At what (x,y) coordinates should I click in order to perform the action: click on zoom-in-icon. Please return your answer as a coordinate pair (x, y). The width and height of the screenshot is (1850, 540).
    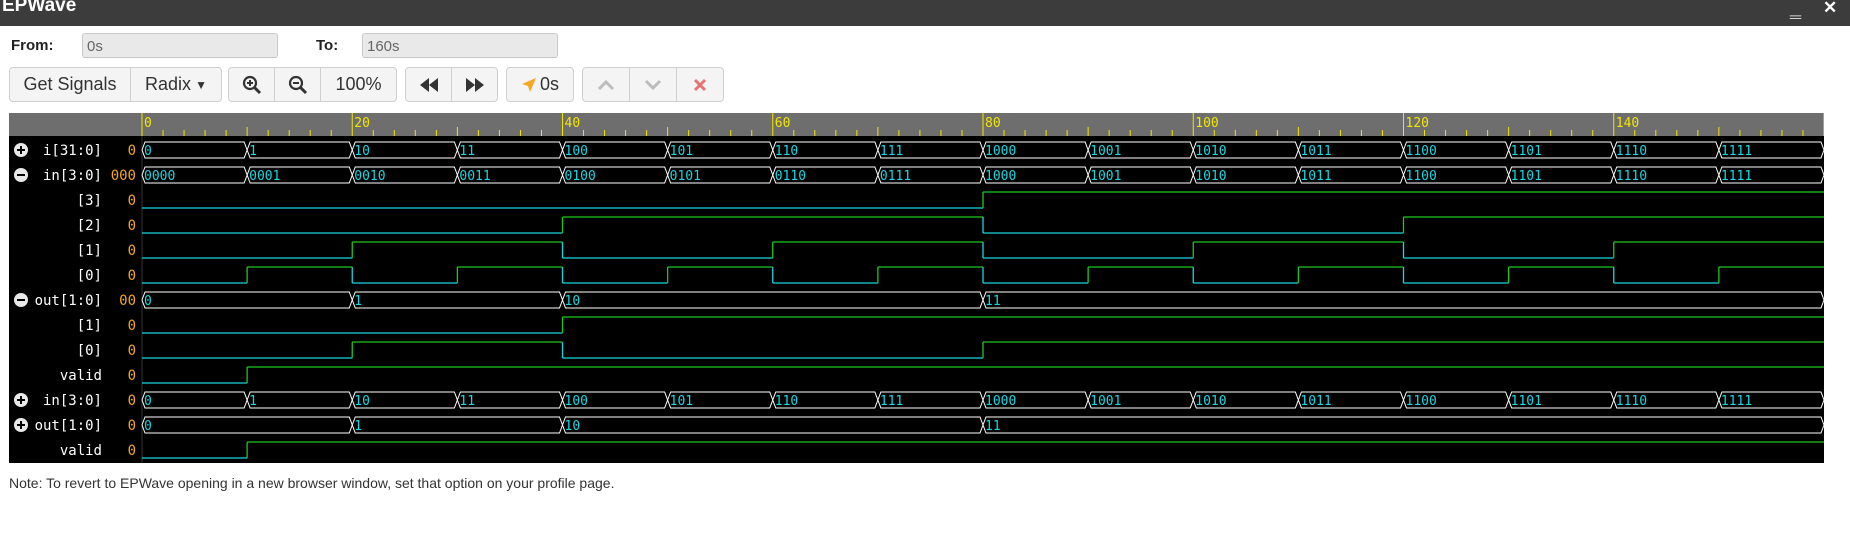
    Looking at the image, I should click on (251, 84).